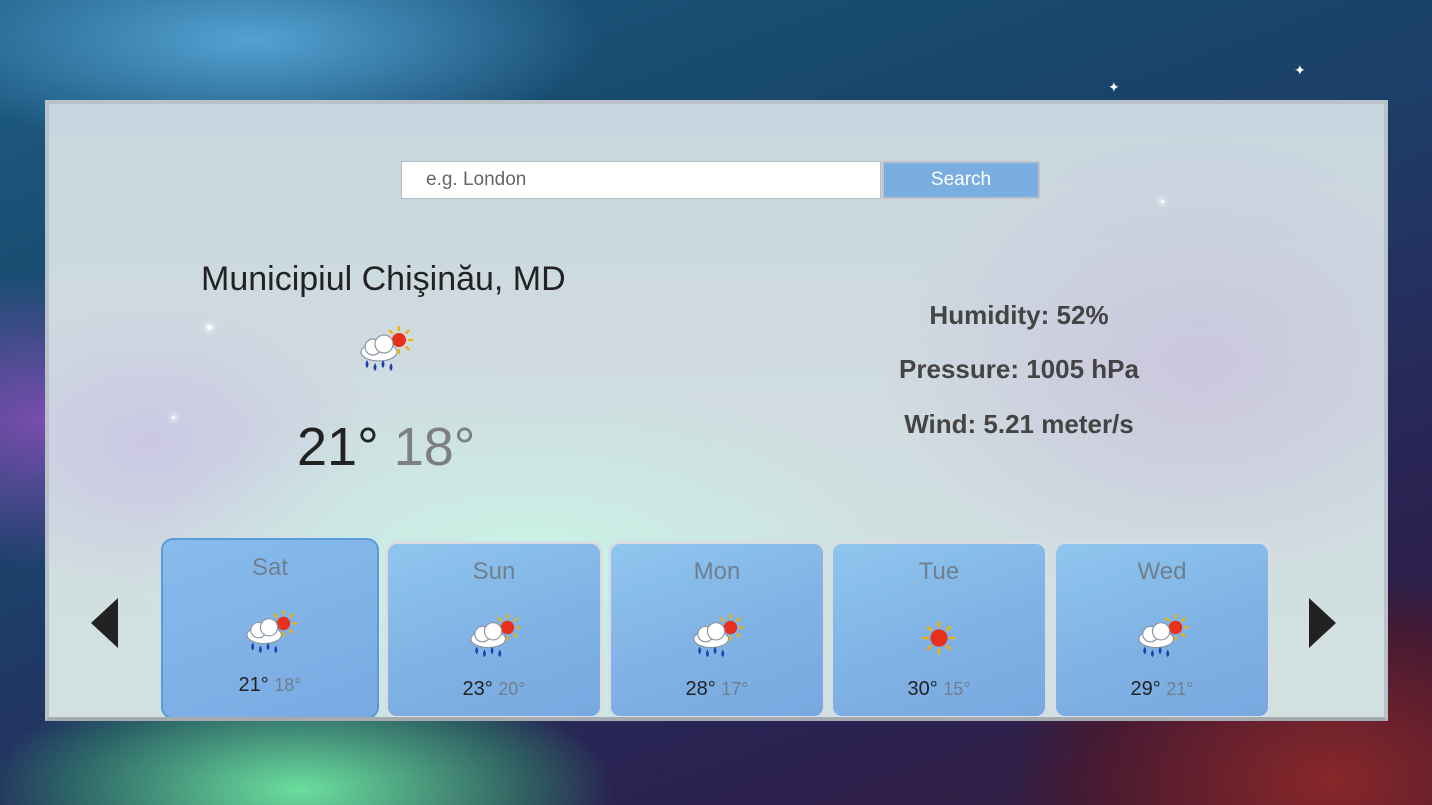 The height and width of the screenshot is (805, 1432). Describe the element at coordinates (477, 689) in the screenshot. I see `forecast-high: 23°` at that location.